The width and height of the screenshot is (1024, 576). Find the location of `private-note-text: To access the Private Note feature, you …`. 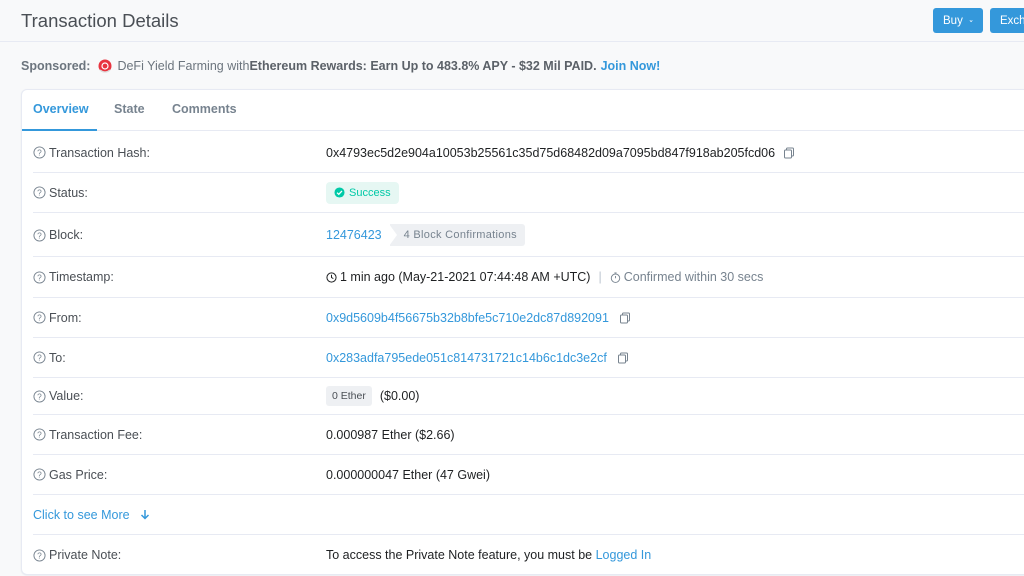

private-note-text: To access the Private Note feature, you … is located at coordinates (461, 555).